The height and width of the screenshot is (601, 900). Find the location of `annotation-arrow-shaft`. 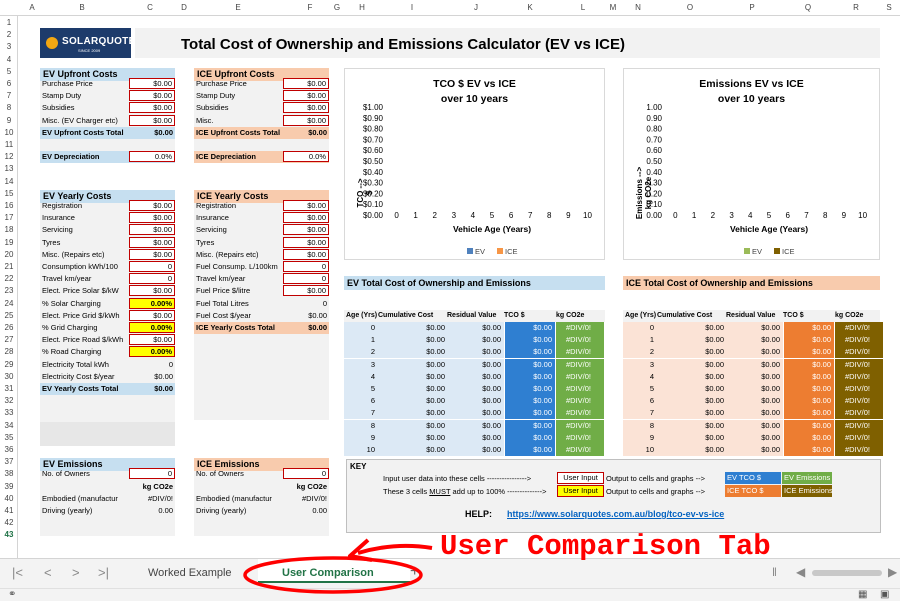

annotation-arrow-shaft is located at coordinates (395, 549).